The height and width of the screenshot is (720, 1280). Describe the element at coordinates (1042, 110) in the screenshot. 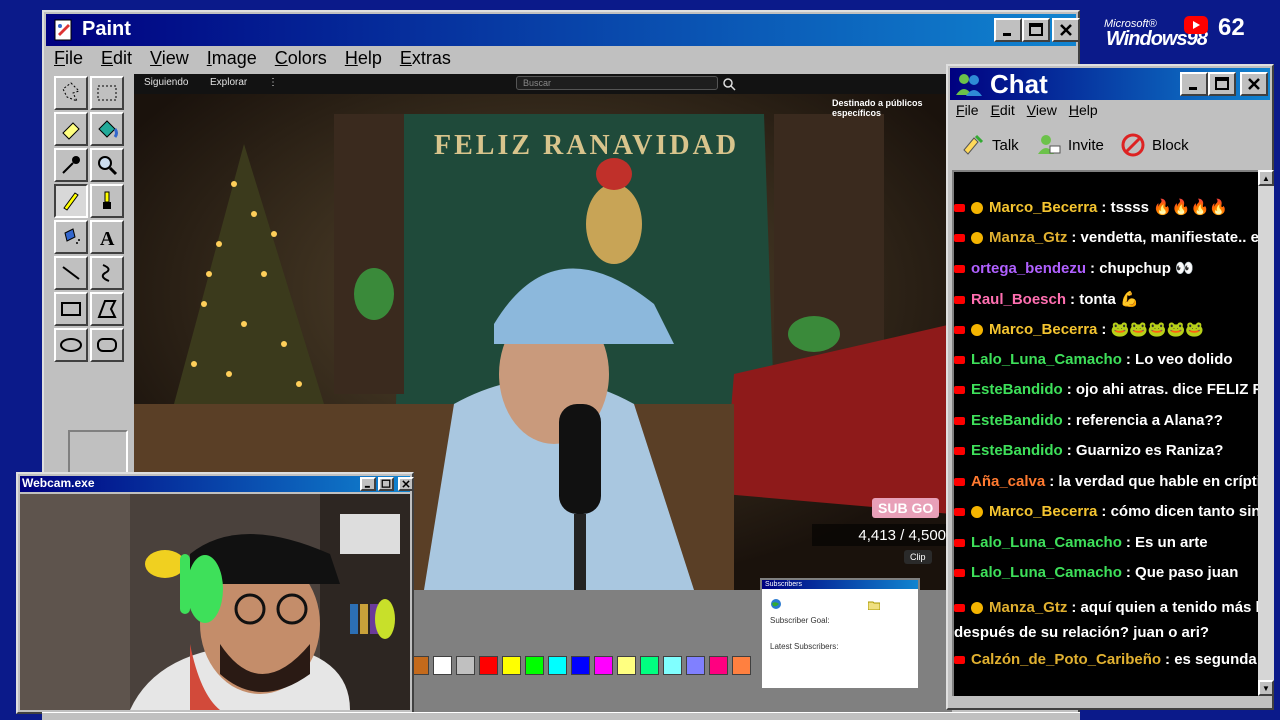

I see `chat-menu-view: View` at that location.